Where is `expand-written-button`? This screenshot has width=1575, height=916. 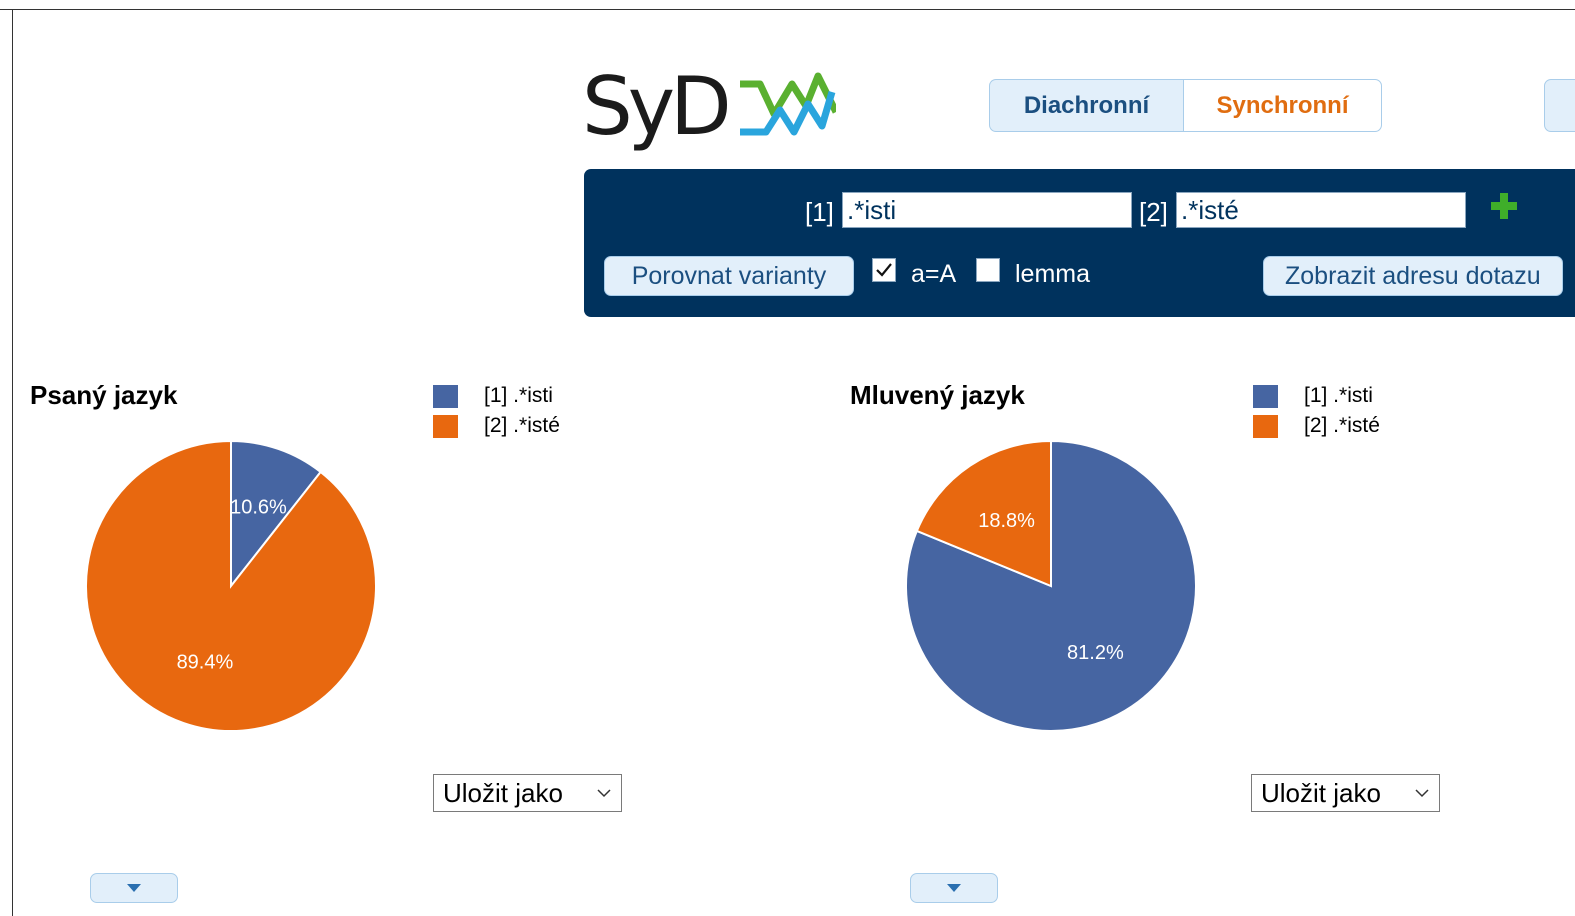
expand-written-button is located at coordinates (134, 888).